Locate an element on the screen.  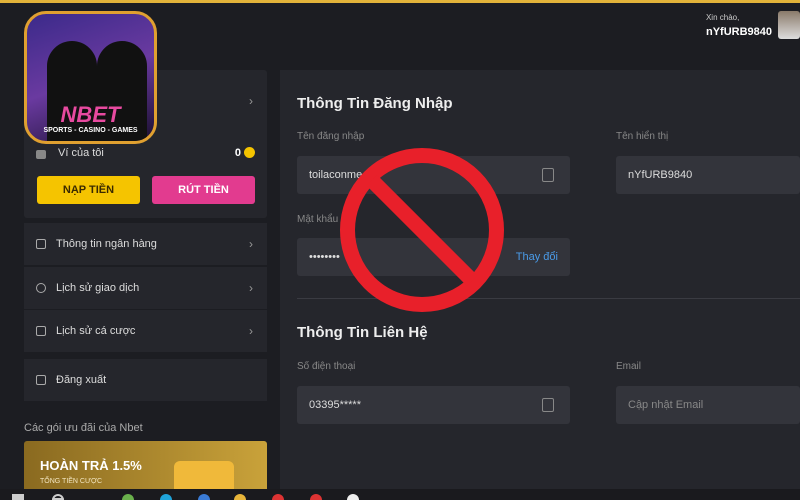
phone-value: 03395***** is located at coordinates (335, 405).